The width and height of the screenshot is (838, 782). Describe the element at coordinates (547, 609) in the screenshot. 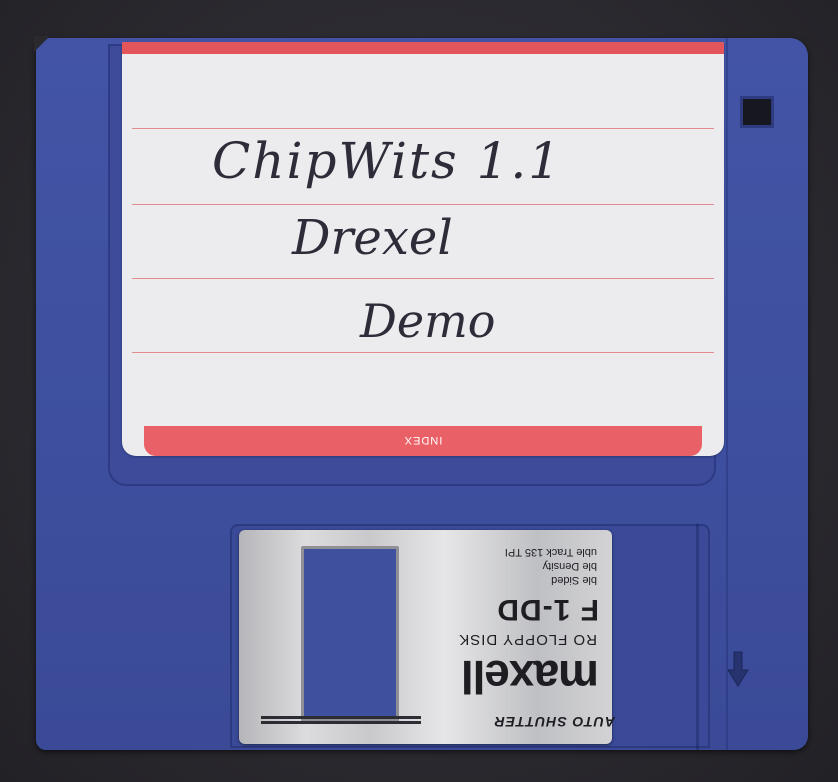

I see `model-text: F 1-DD` at that location.